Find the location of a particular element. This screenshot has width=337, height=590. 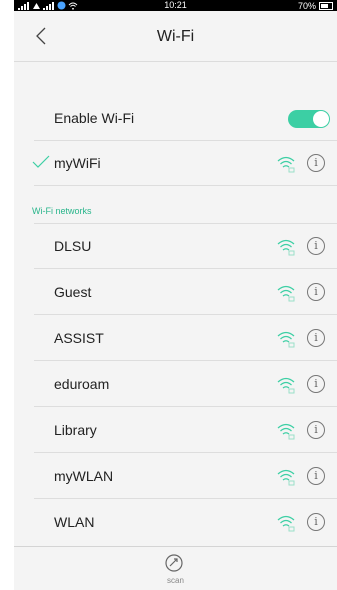

battery-icon is located at coordinates (326, 5).